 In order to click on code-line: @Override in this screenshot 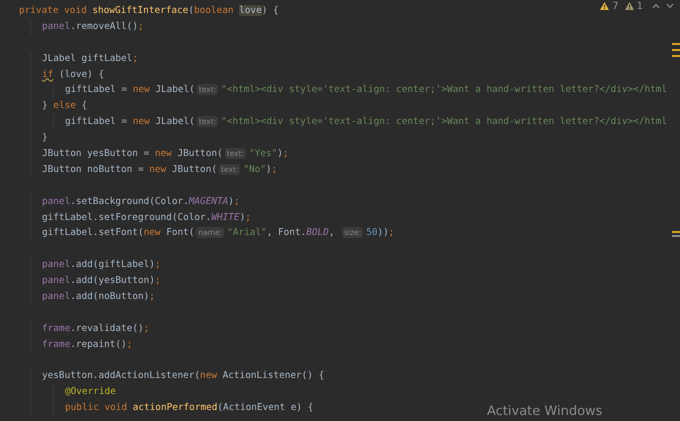, I will do `click(90, 392)`.